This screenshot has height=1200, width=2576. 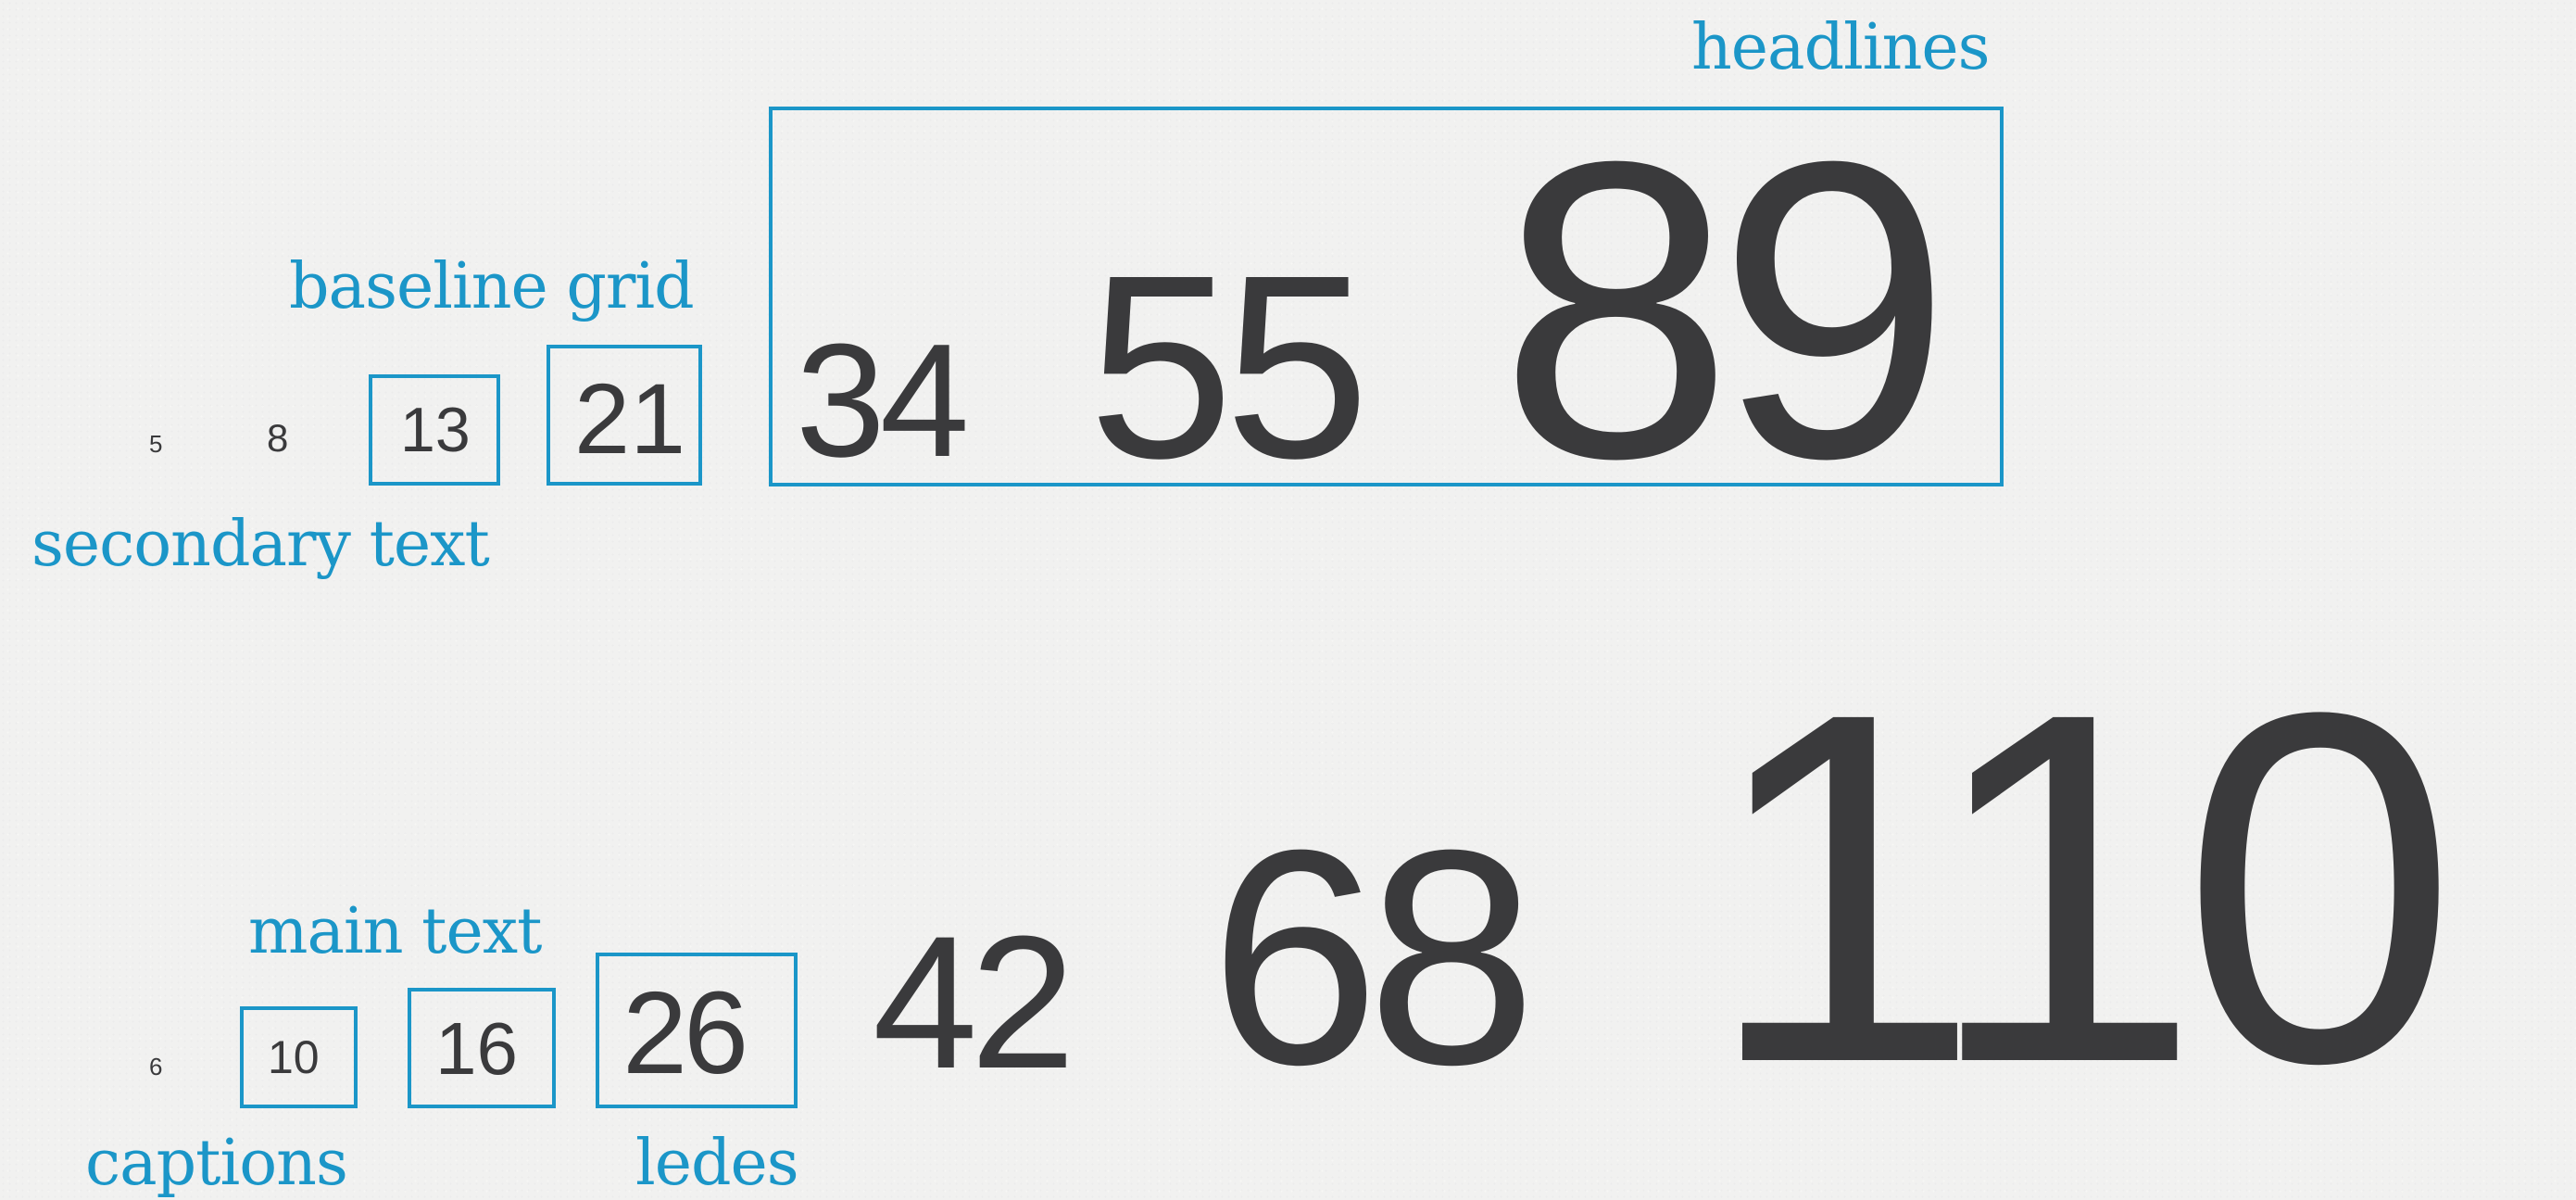 I want to click on secondary-text-label: secondary text, so click(x=260, y=544).